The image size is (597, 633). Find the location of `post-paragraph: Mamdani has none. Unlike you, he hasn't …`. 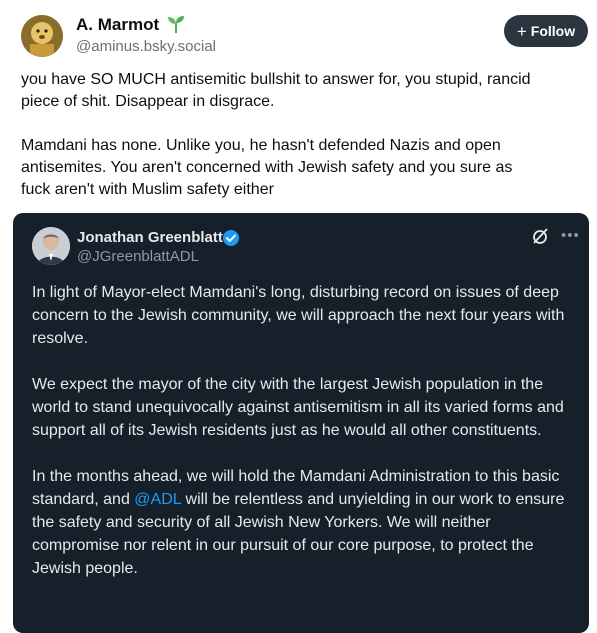

post-paragraph: Mamdani has none. Unlike you, he hasn't … is located at coordinates (267, 167).